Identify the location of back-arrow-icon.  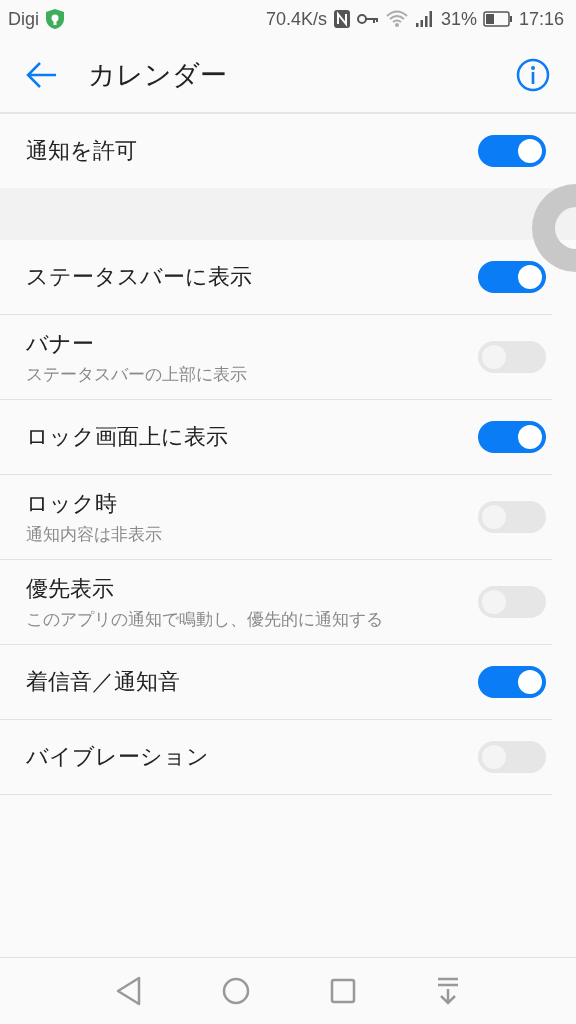
(42, 75).